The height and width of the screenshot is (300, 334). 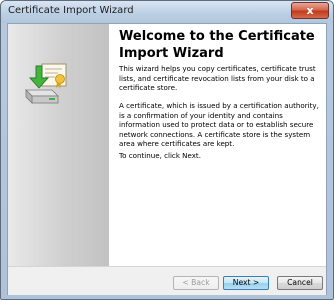 What do you see at coordinates (167, 281) in the screenshot?
I see `wizard-footer: < Back Next > Cancel` at bounding box center [167, 281].